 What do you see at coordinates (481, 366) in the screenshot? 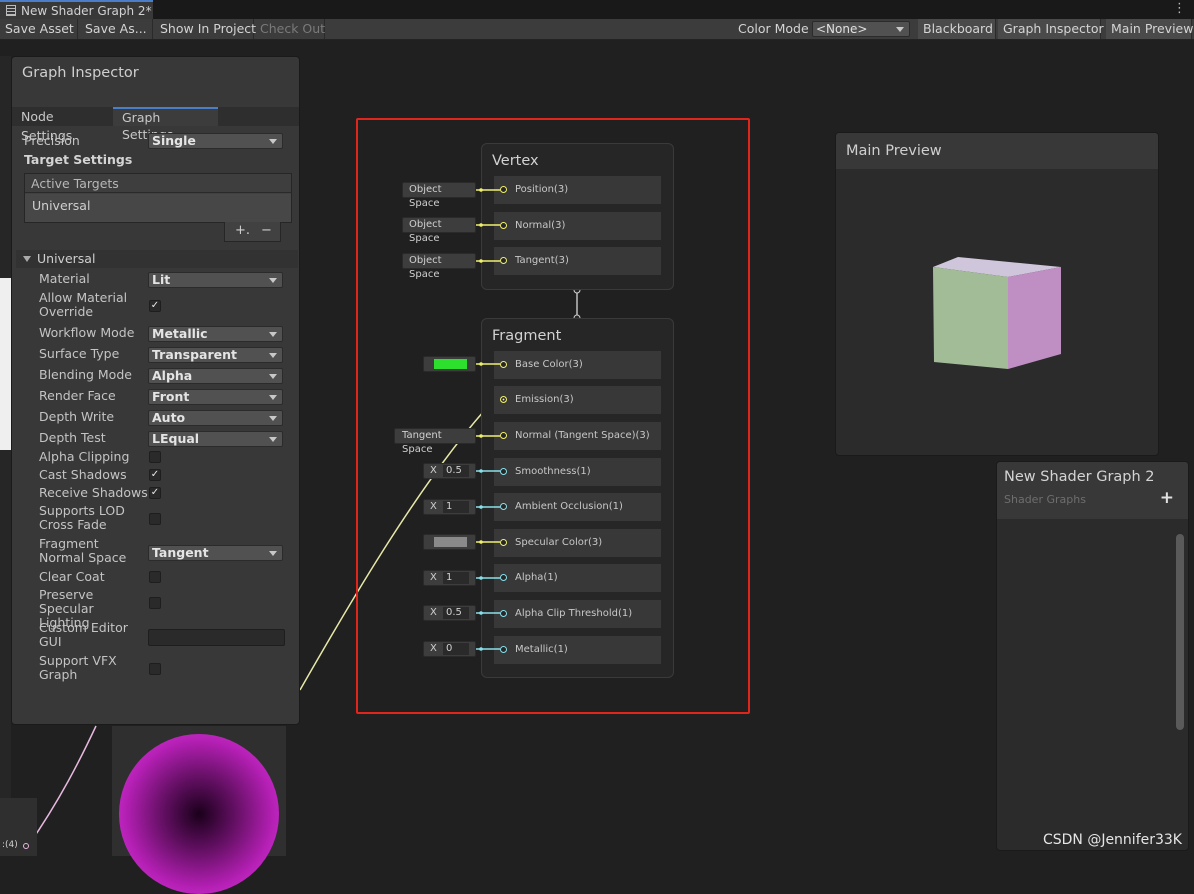
I see `vector-stub-dots` at bounding box center [481, 366].